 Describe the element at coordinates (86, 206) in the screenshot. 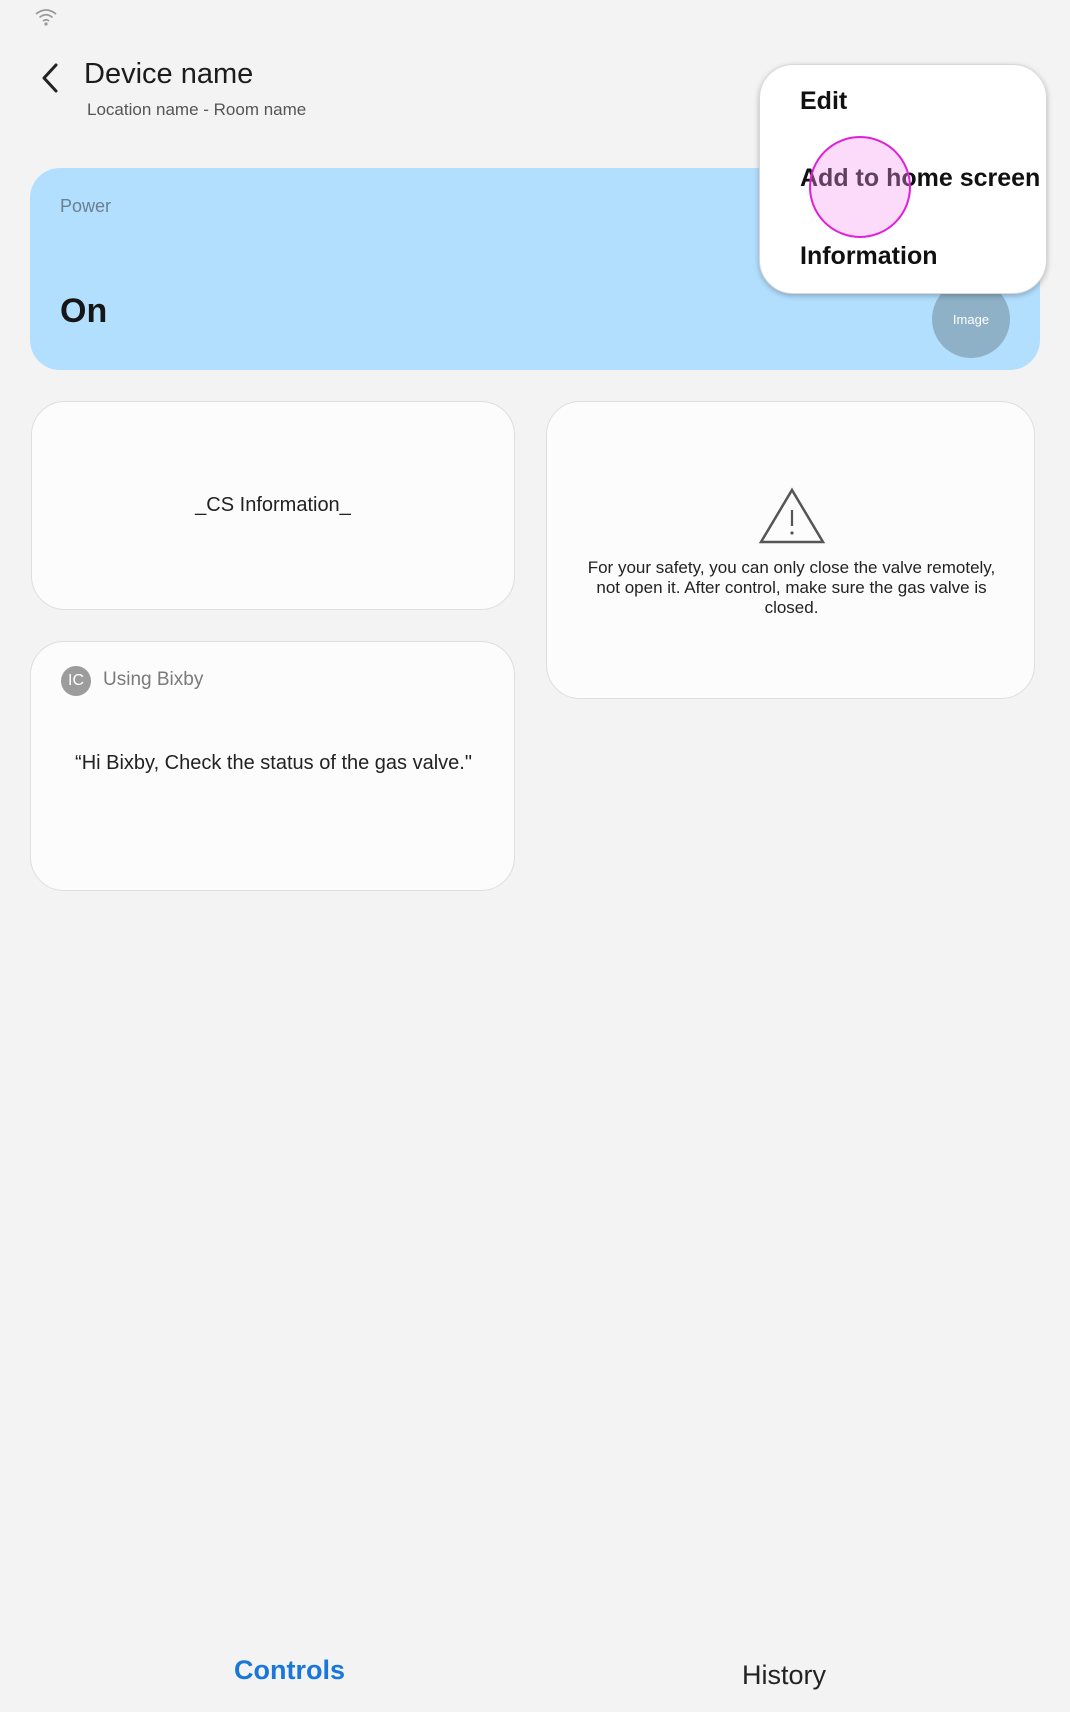

I see `power-label: Power` at that location.